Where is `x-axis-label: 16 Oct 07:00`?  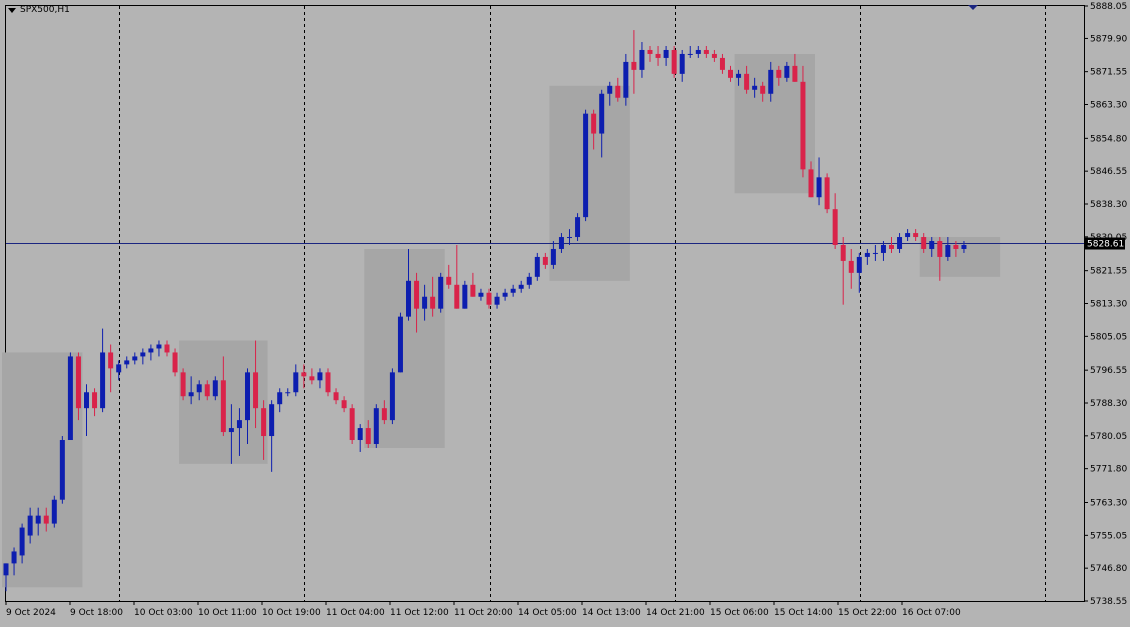
x-axis-label: 16 Oct 07:00 is located at coordinates (931, 613).